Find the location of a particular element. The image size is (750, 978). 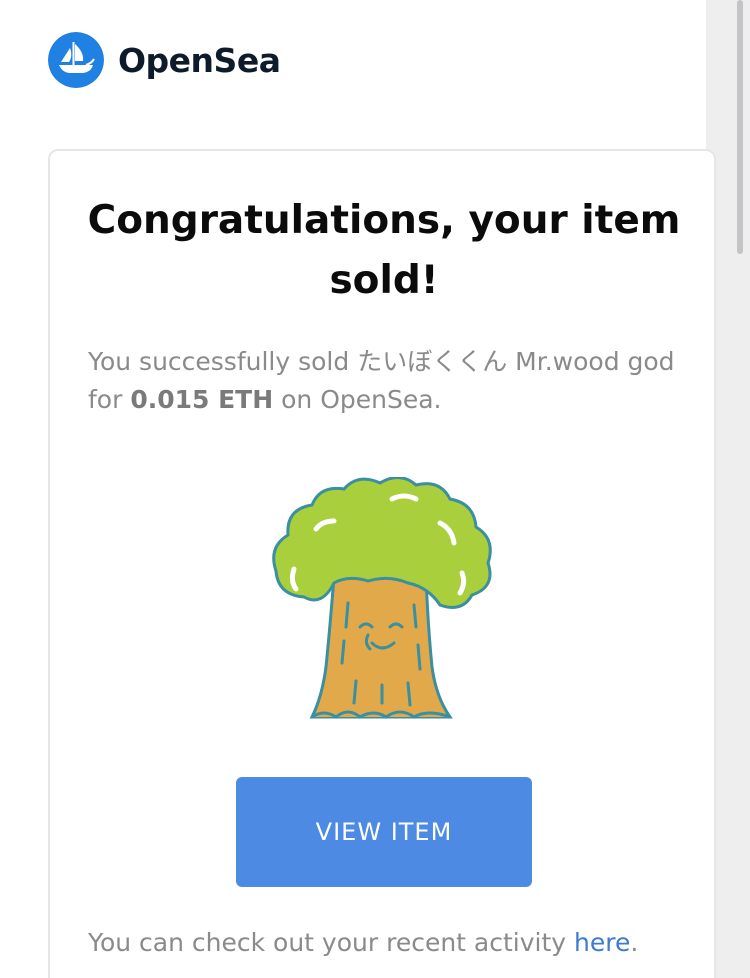

sale-price: 0.015 ETH is located at coordinates (202, 399).